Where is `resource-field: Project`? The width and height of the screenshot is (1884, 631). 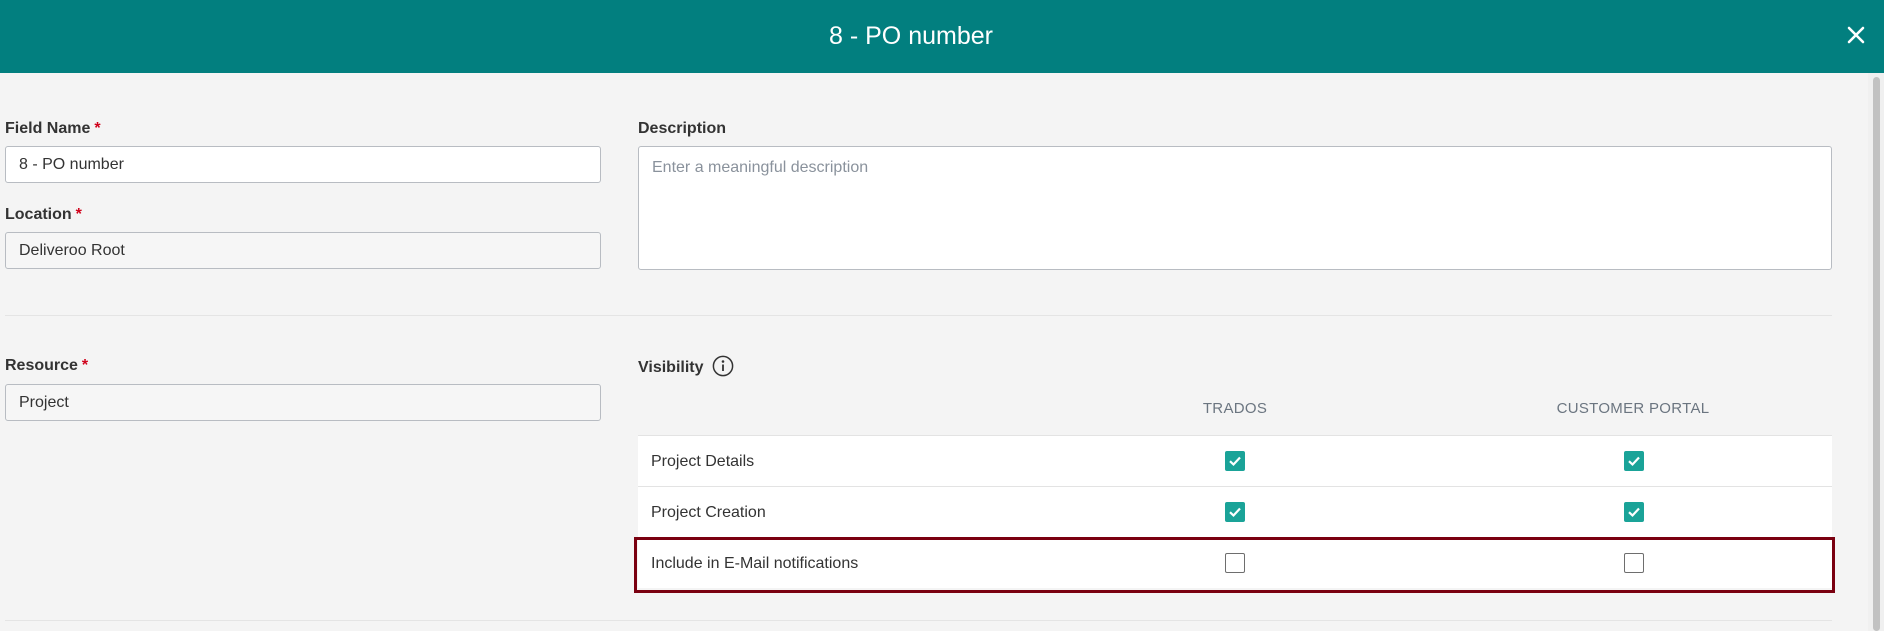
resource-field: Project is located at coordinates (303, 402).